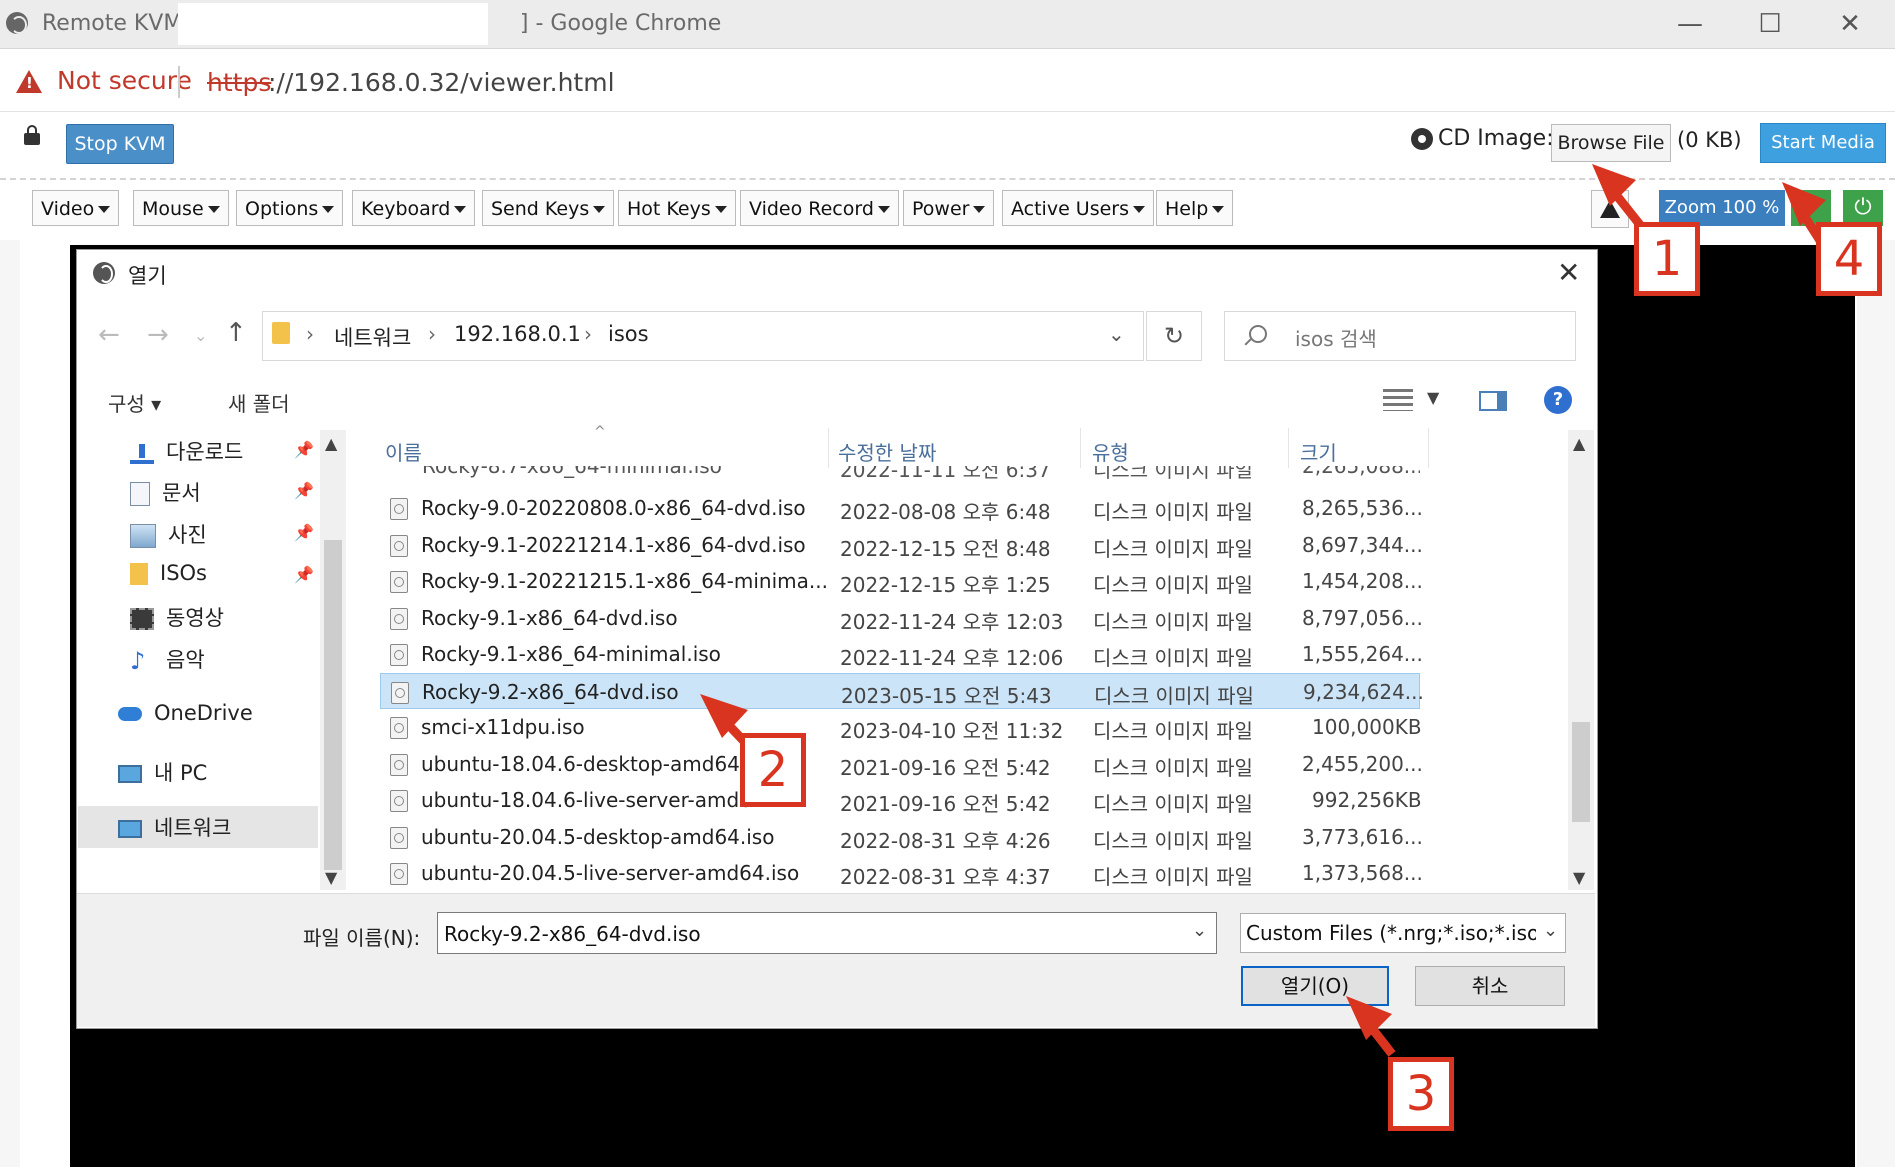  Describe the element at coordinates (1667, 259) in the screenshot. I see `annotation-badge-1: 1` at that location.